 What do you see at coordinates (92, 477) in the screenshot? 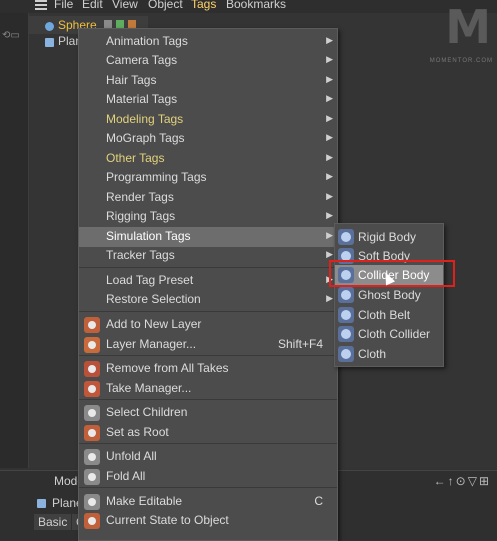
I see `fold-icon` at bounding box center [92, 477].